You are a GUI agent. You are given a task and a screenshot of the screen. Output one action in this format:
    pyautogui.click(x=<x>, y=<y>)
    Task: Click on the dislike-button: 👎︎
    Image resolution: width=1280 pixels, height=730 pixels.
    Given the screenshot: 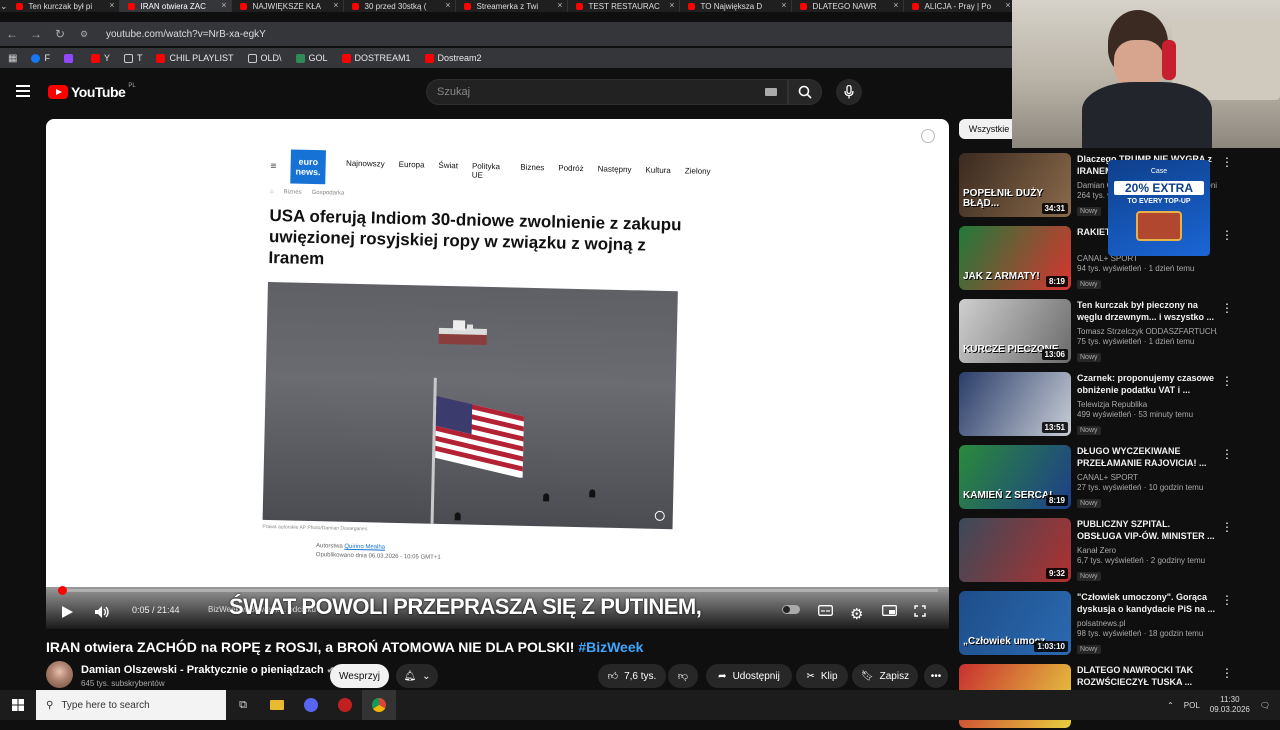 What is the action you would take?
    pyautogui.click(x=683, y=676)
    